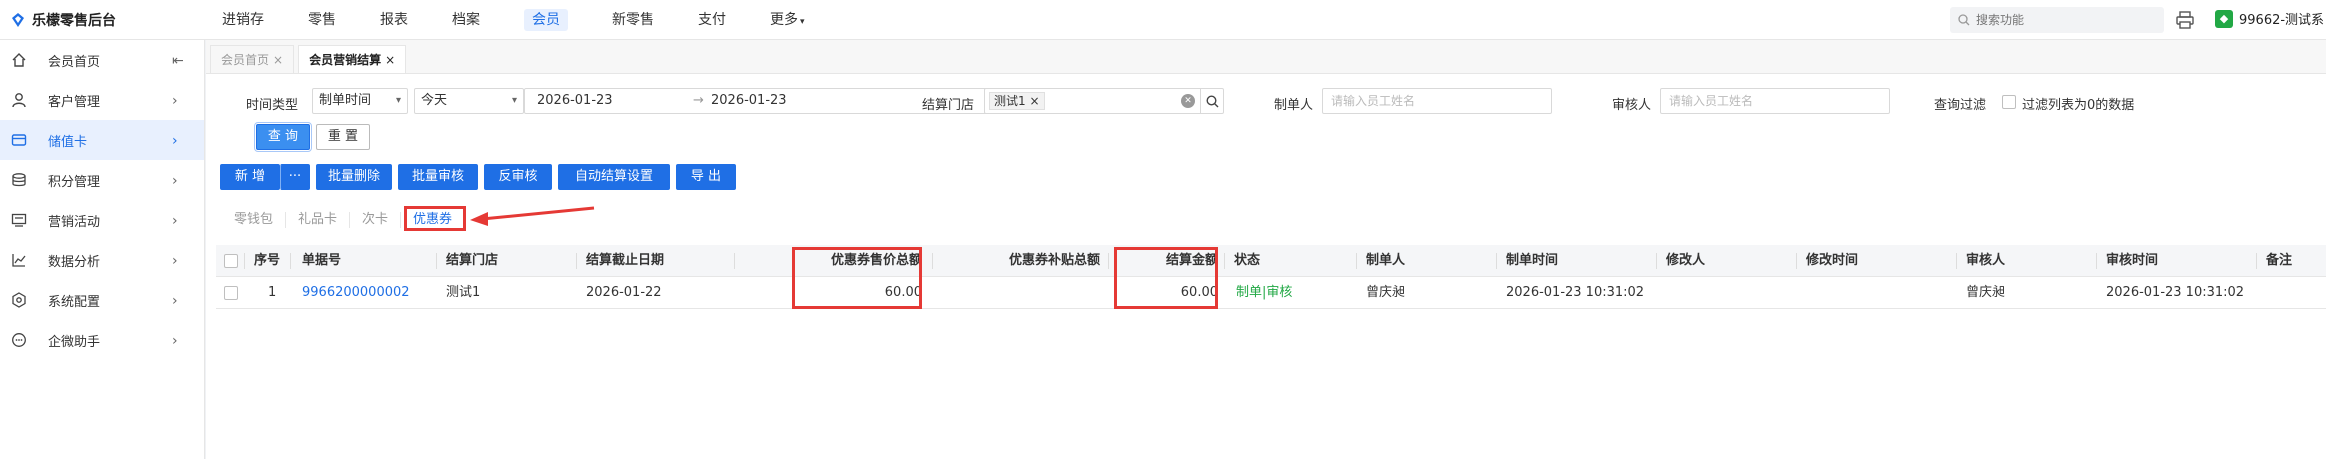 The height and width of the screenshot is (459, 2326). Describe the element at coordinates (712, 20) in the screenshot. I see `nav-payment: 支付` at that location.